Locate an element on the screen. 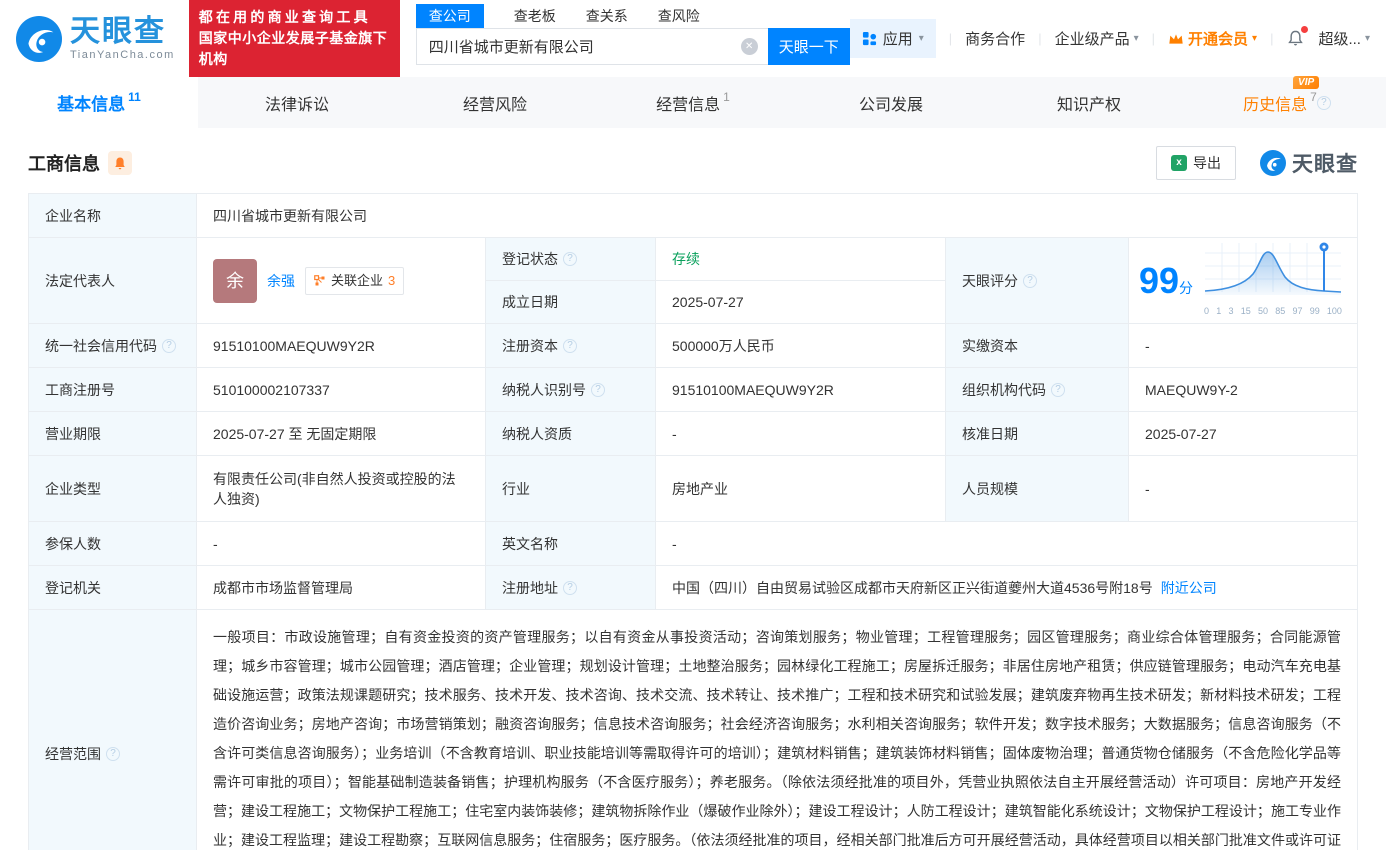  search-tab-company: 查公司 is located at coordinates (449, 16).